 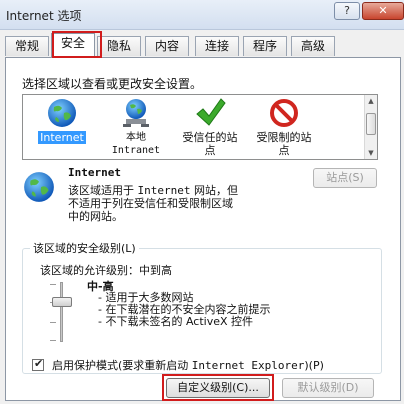 What do you see at coordinates (94, 172) in the screenshot?
I see `selected-zone-name: Internet` at bounding box center [94, 172].